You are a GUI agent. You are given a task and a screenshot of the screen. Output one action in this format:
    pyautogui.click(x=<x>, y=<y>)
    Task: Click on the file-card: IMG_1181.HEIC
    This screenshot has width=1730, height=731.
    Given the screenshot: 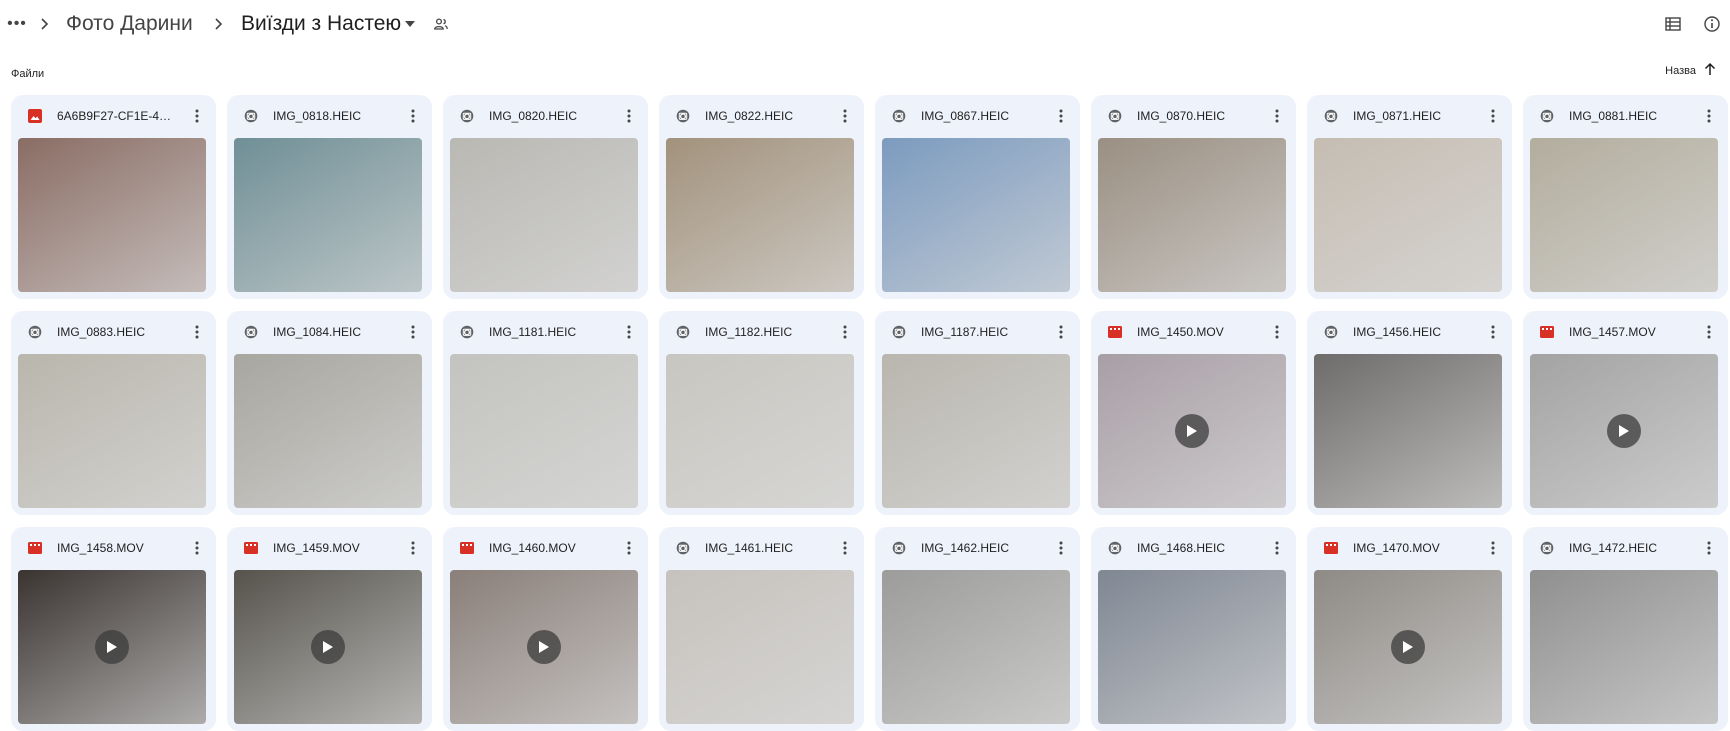 What is the action you would take?
    pyautogui.click(x=545, y=413)
    